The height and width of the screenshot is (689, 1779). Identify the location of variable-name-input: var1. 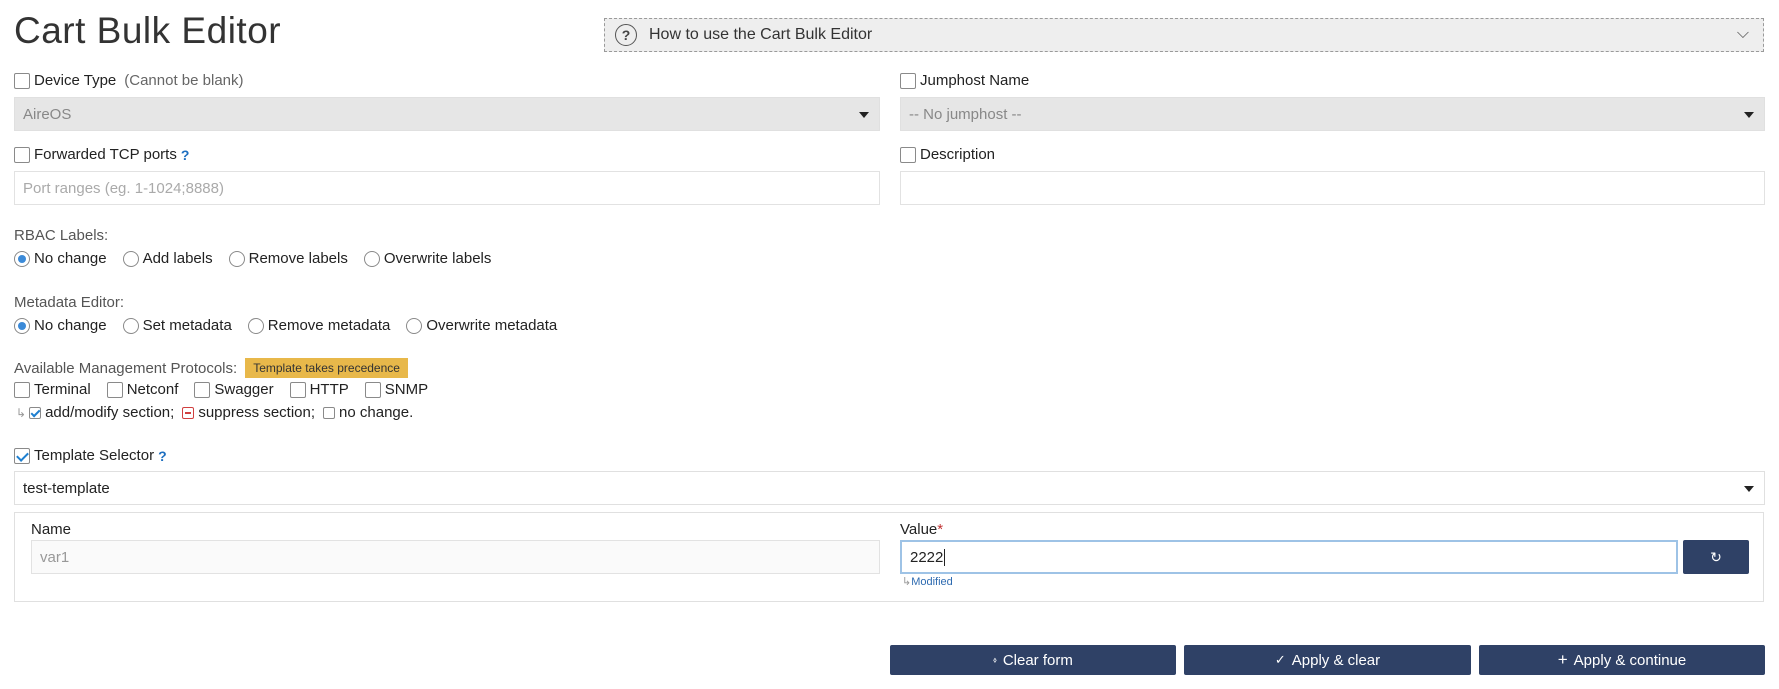
(455, 557).